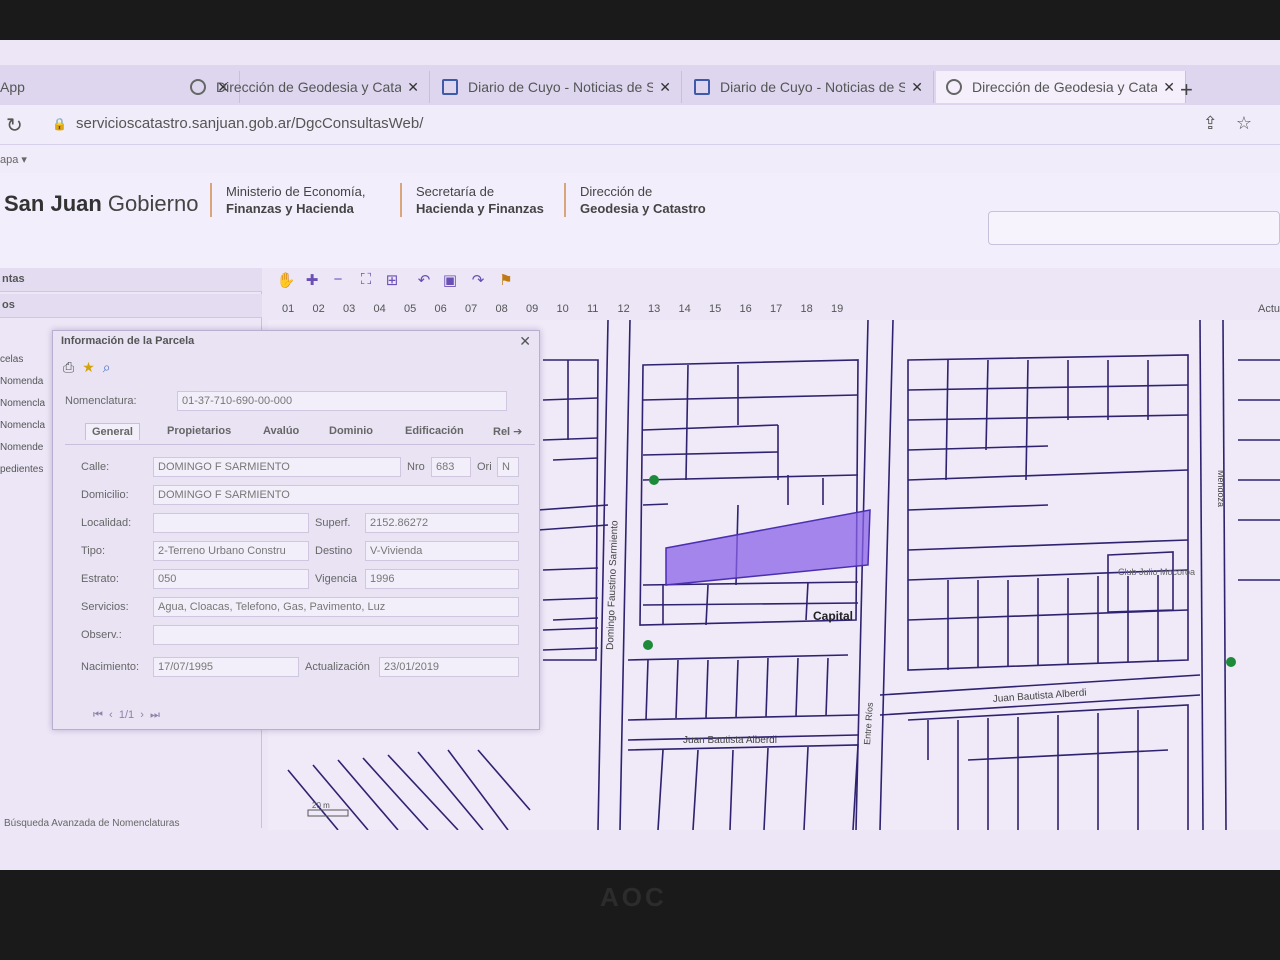 This screenshot has height=960, width=1280. What do you see at coordinates (21, 447) in the screenshot?
I see `list-item: Nomende` at bounding box center [21, 447].